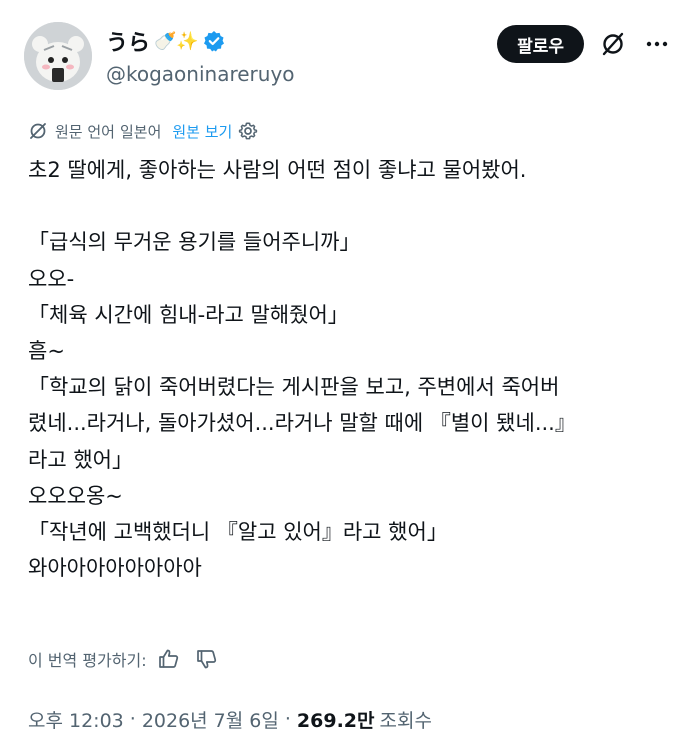 The width and height of the screenshot is (700, 746). What do you see at coordinates (613, 44) in the screenshot?
I see `grok-icon` at bounding box center [613, 44].